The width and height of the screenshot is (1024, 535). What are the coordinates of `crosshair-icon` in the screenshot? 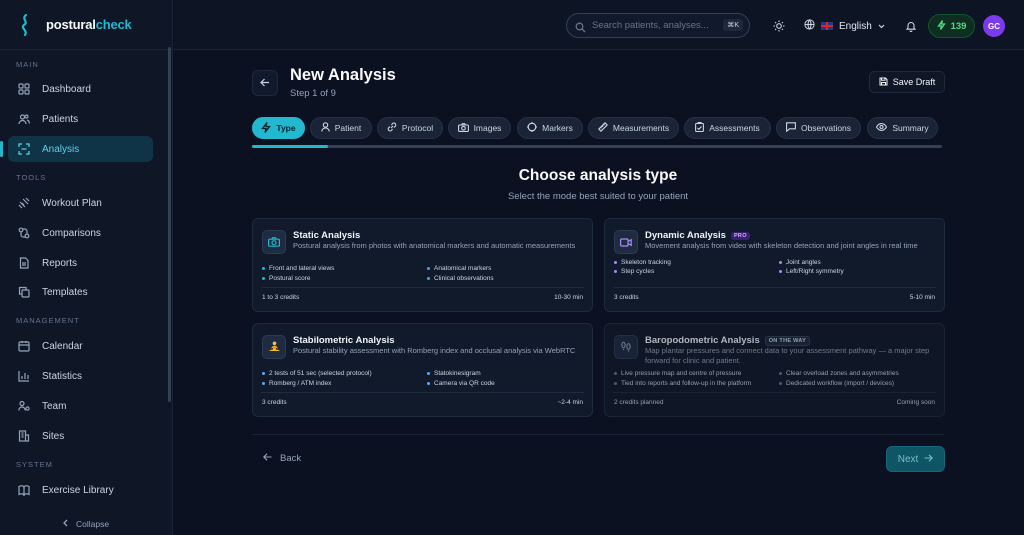 It's located at (532, 128).